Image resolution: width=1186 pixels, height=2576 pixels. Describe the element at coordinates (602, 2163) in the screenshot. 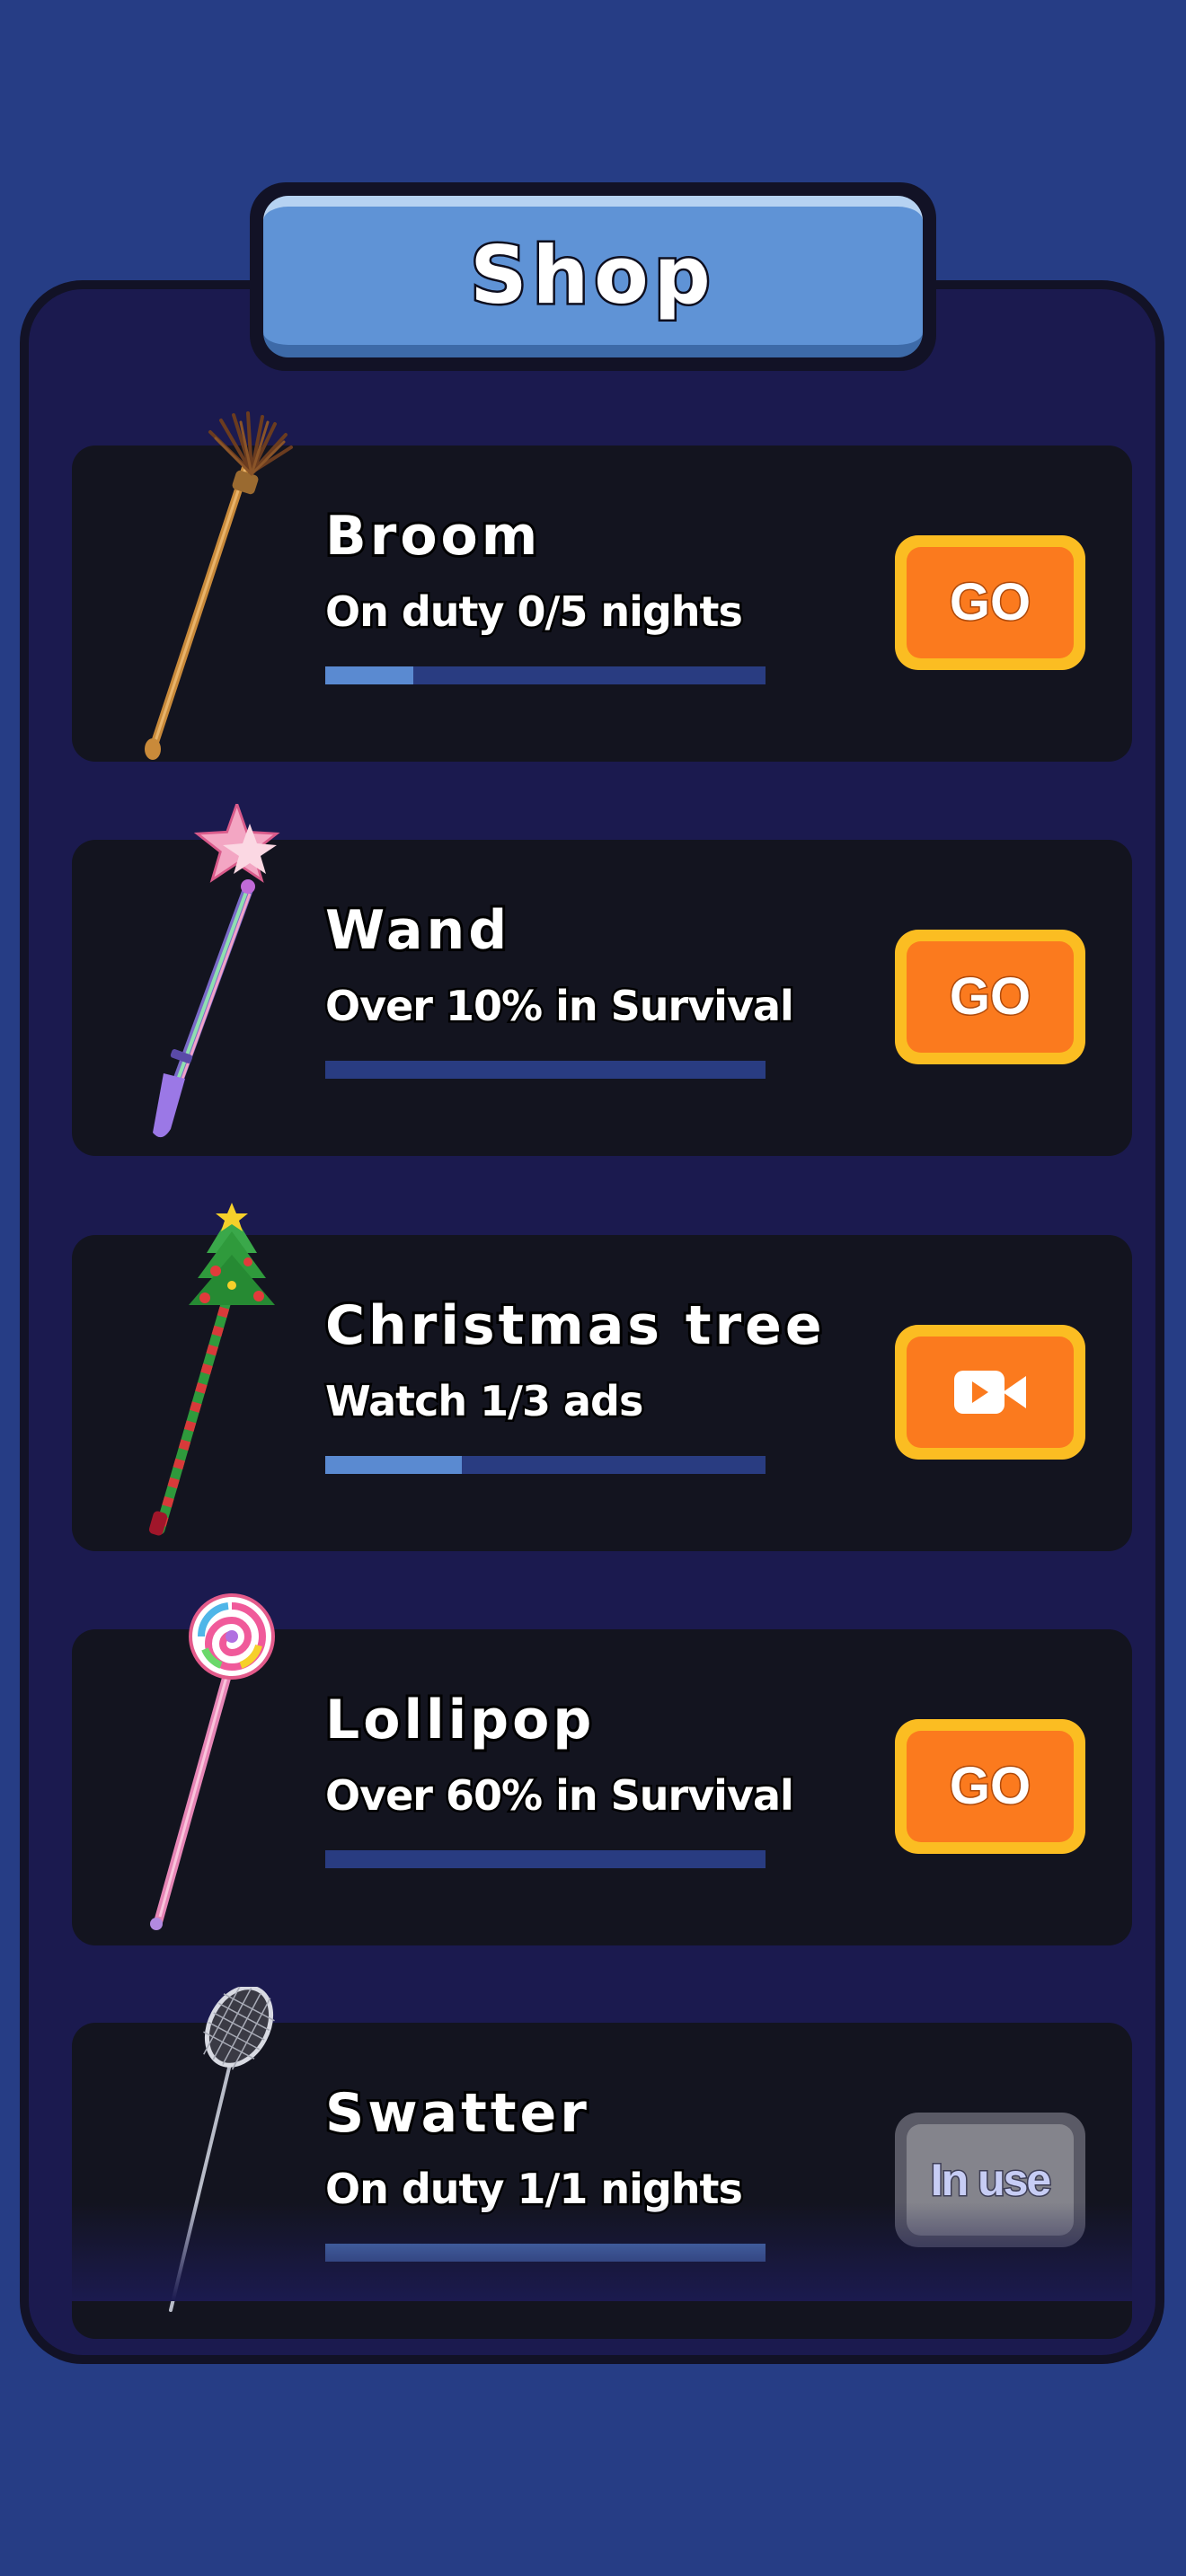

I see `shop-item-swatter: Swatter On duty 1/1 nights In use` at that location.